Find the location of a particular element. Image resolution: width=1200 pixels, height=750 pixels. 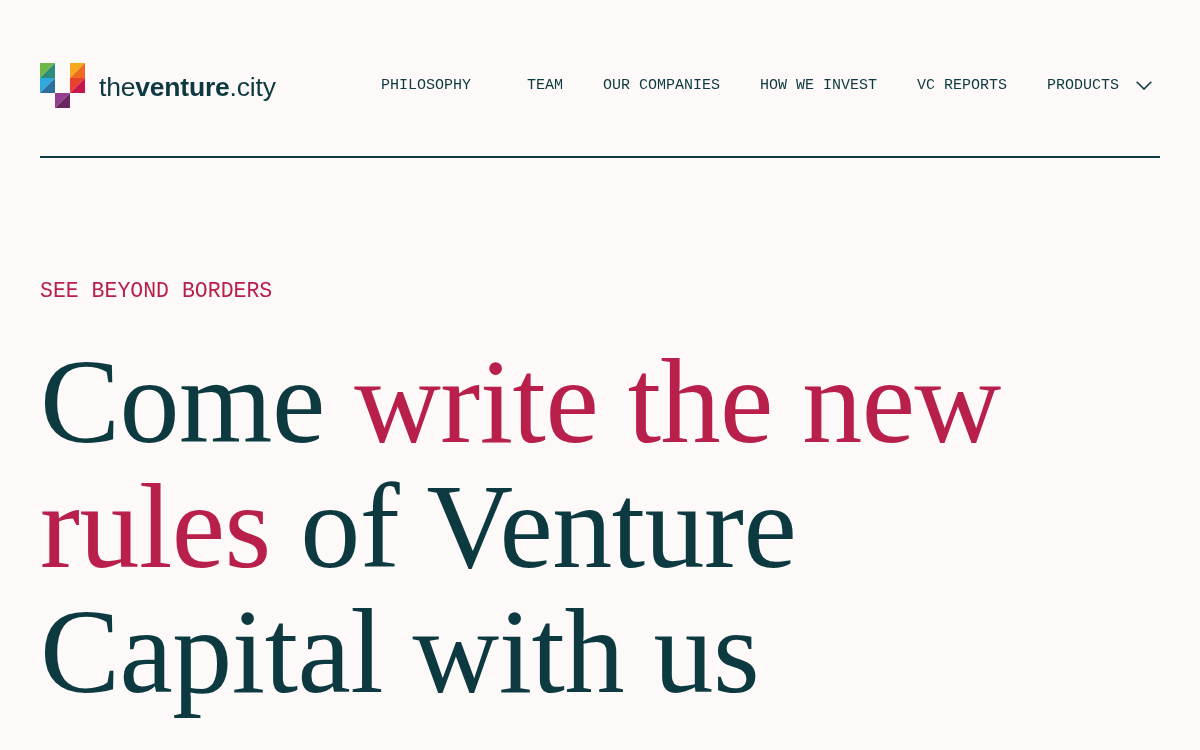

logo-wordmark: theventure.city is located at coordinates (187, 87).